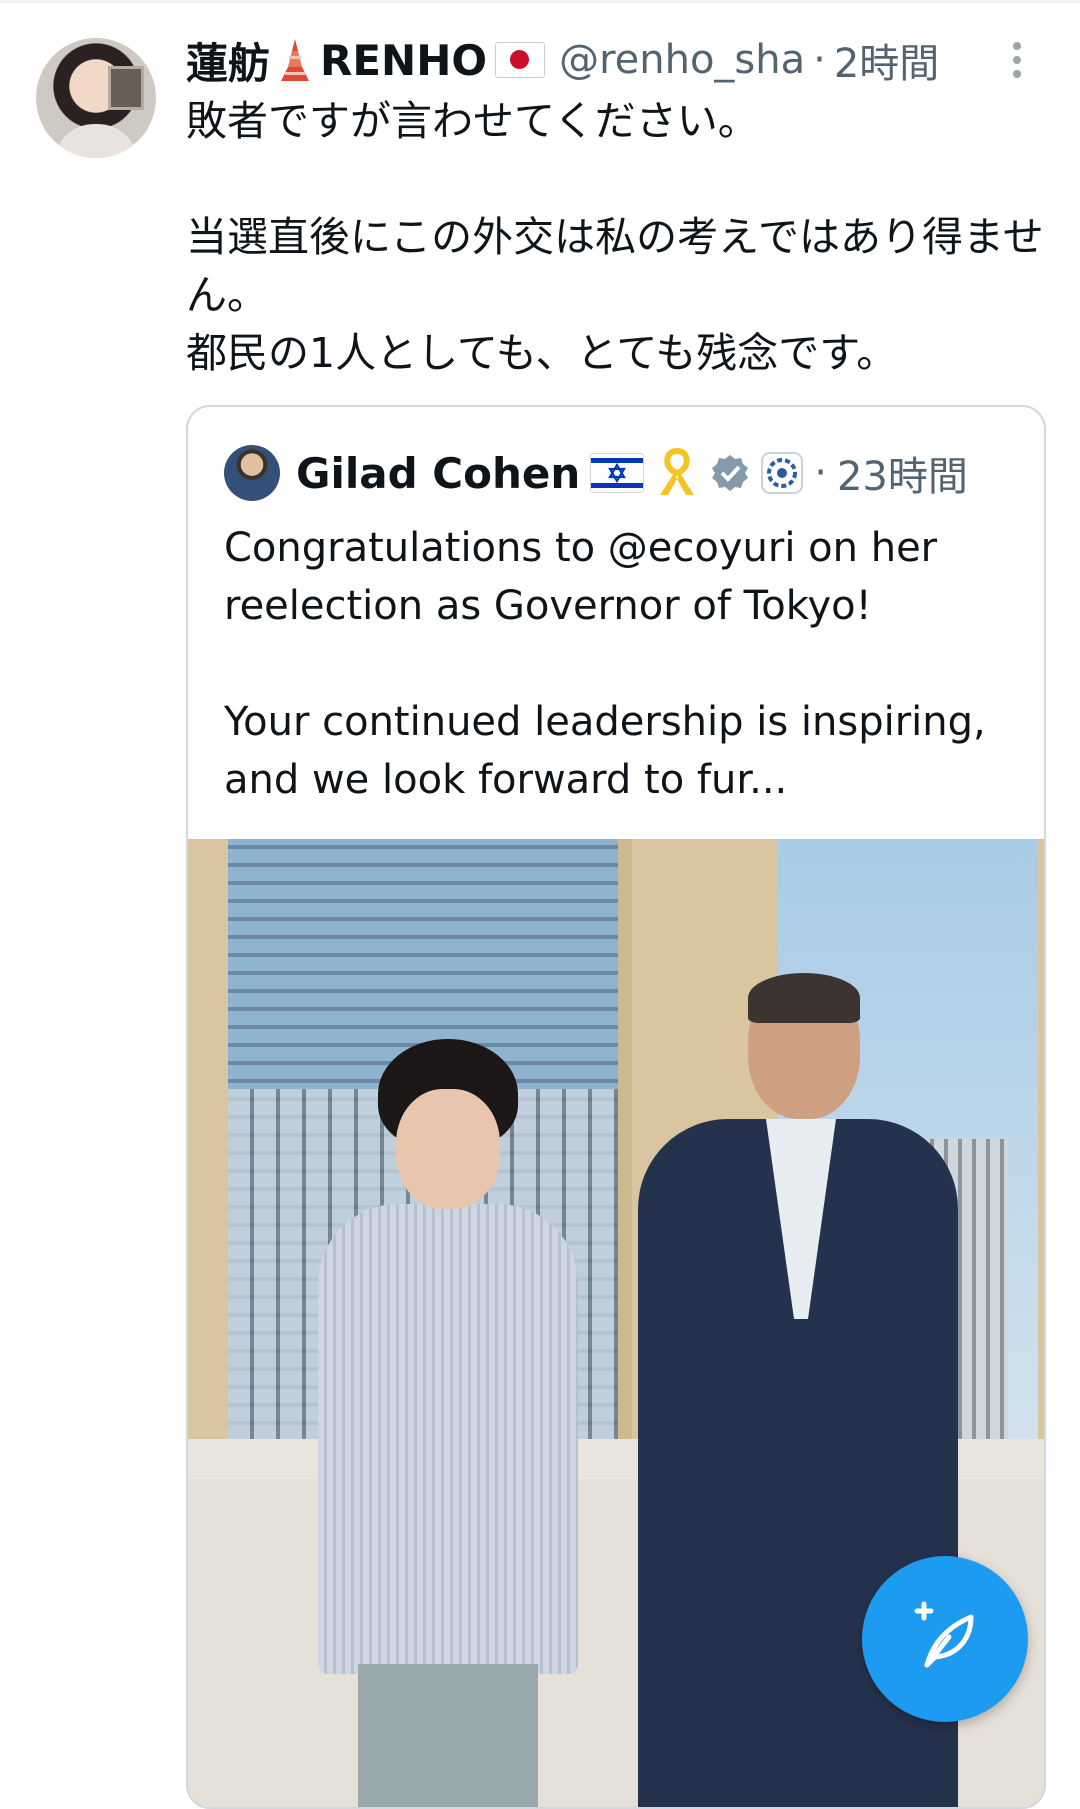  Describe the element at coordinates (782, 473) in the screenshot. I see `organization-badge-icon` at that location.